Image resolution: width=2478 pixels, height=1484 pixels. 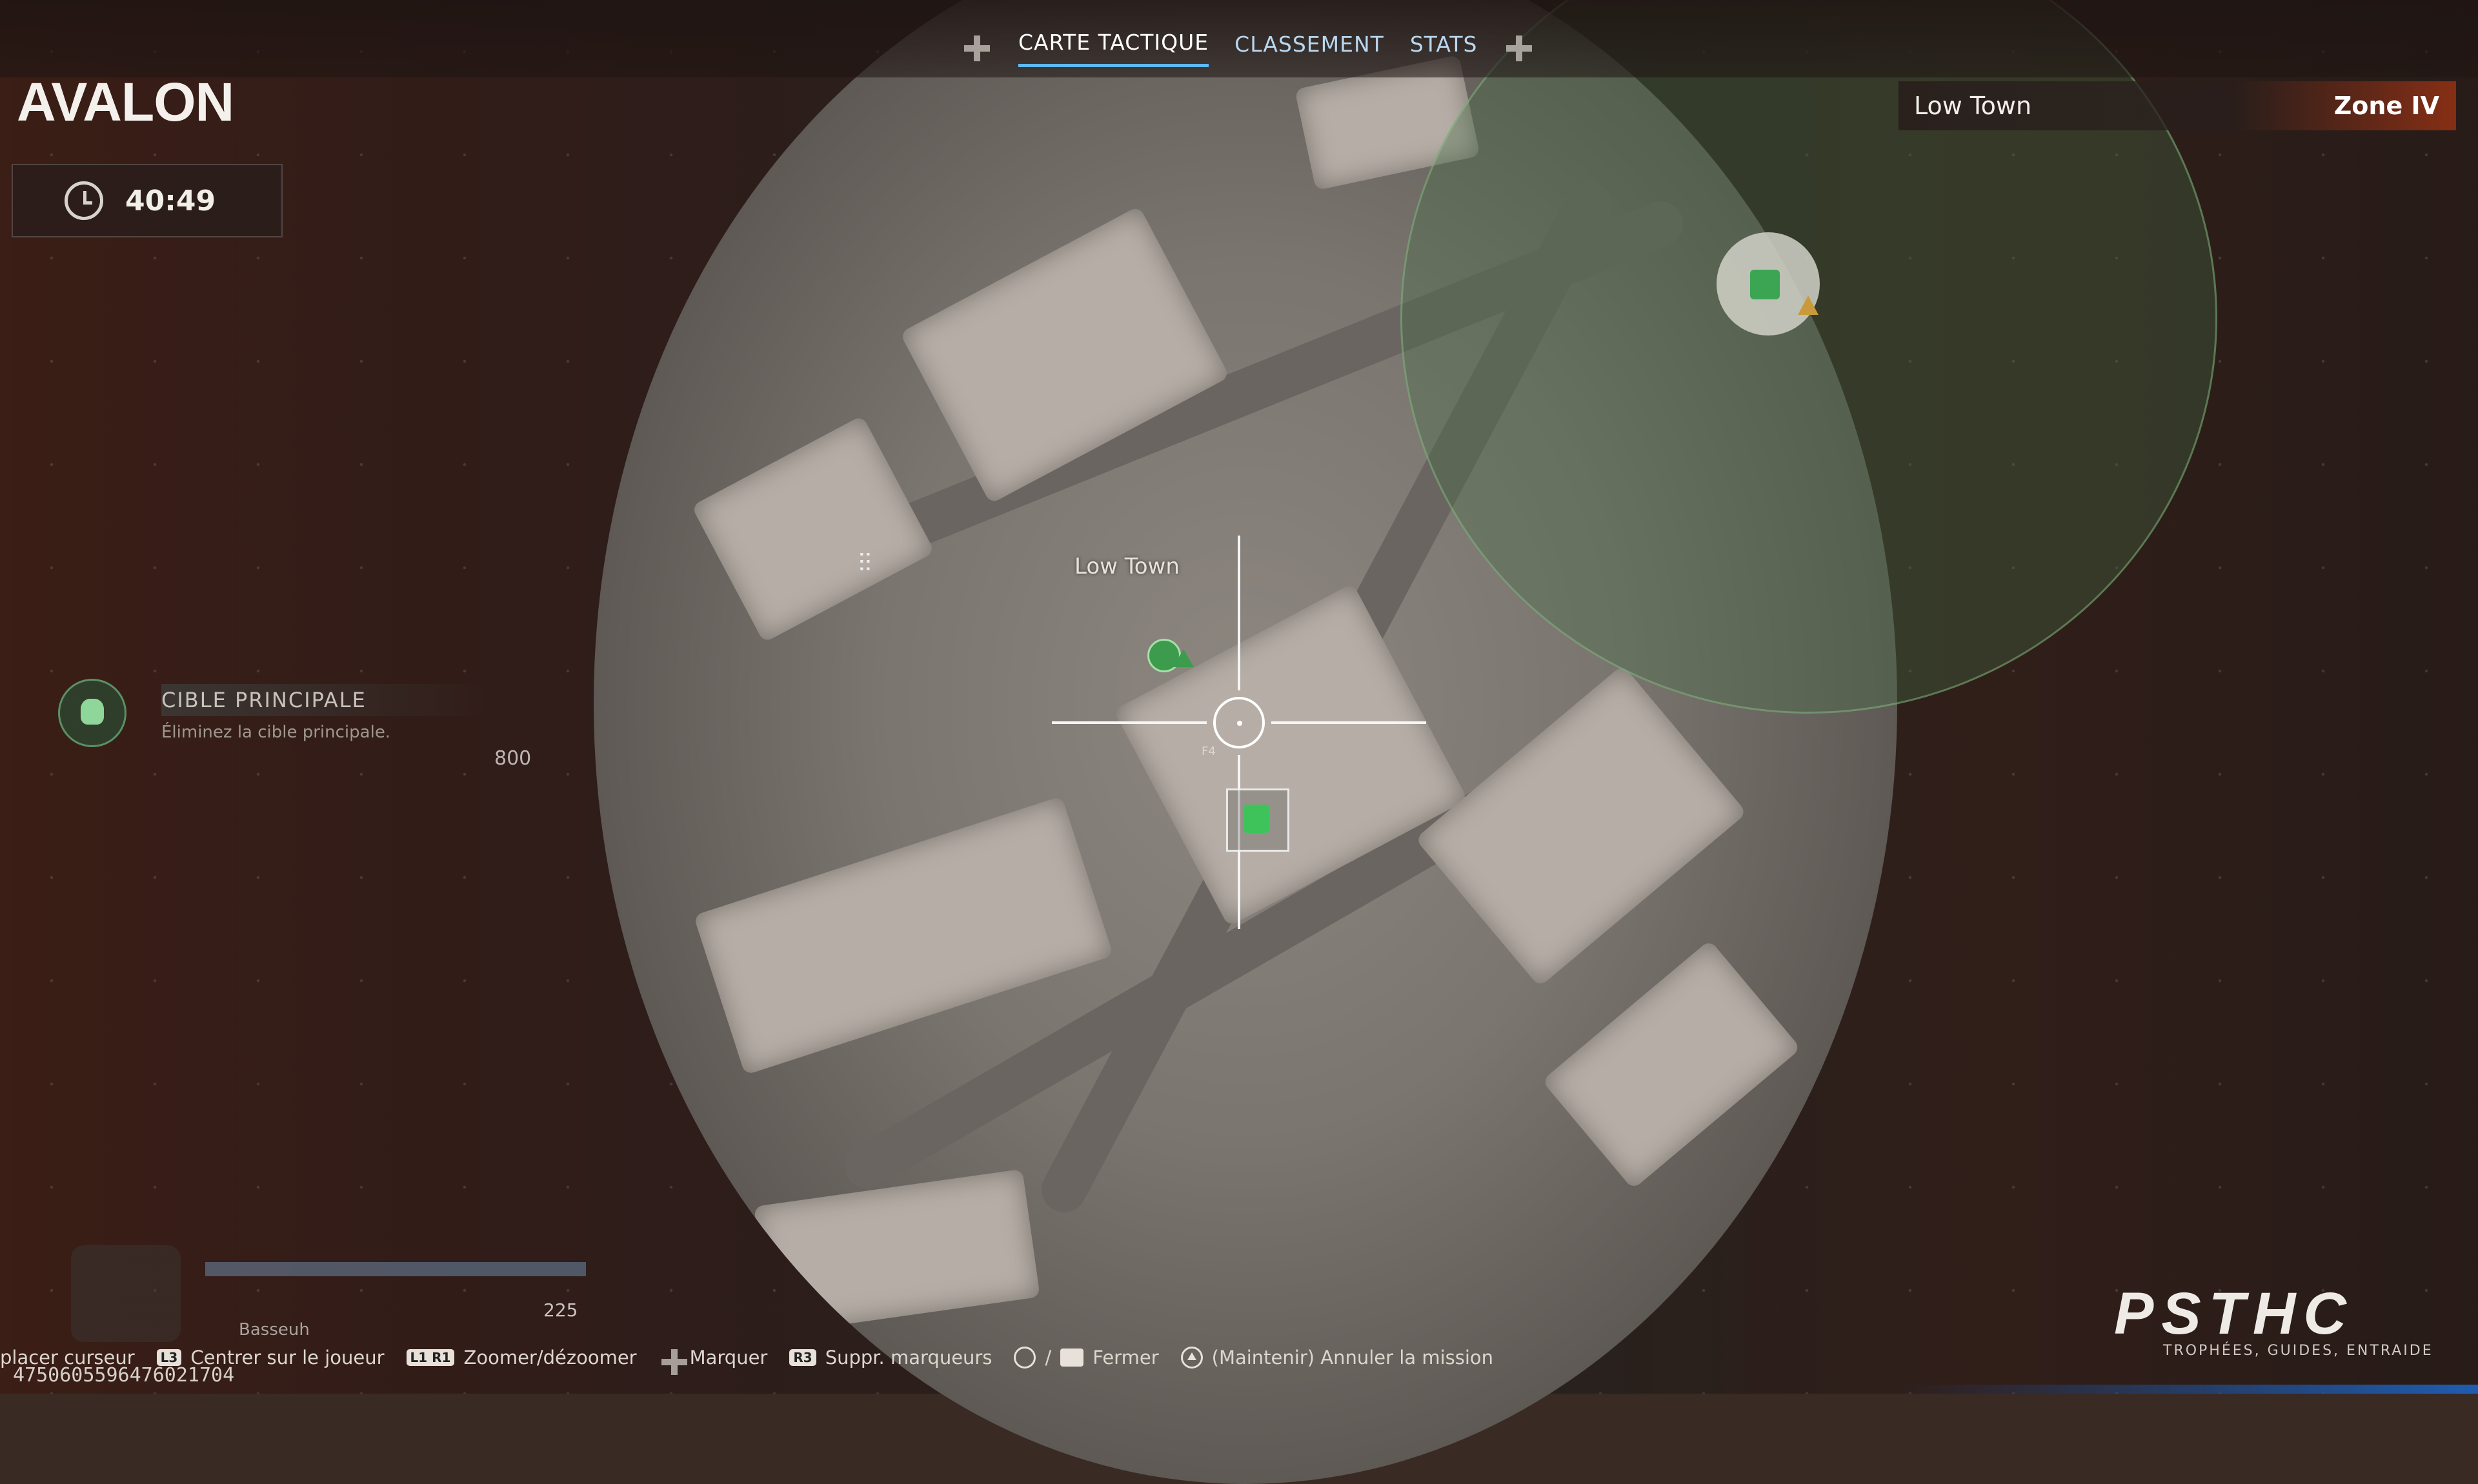 I want to click on tab-carte-tactique: CARTE TACTIQUE, so click(x=1113, y=48).